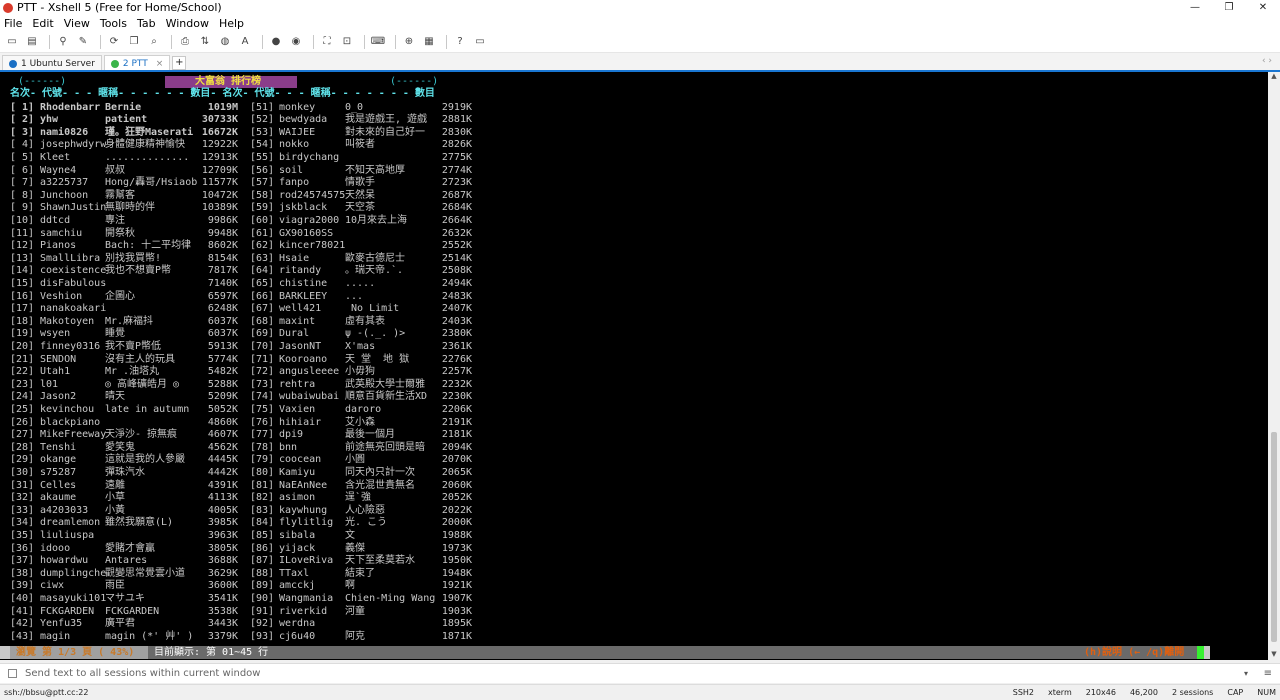 This screenshot has width=1280, height=700. Describe the element at coordinates (58, 447) in the screenshot. I see `user-id-cell: Tenshi` at that location.